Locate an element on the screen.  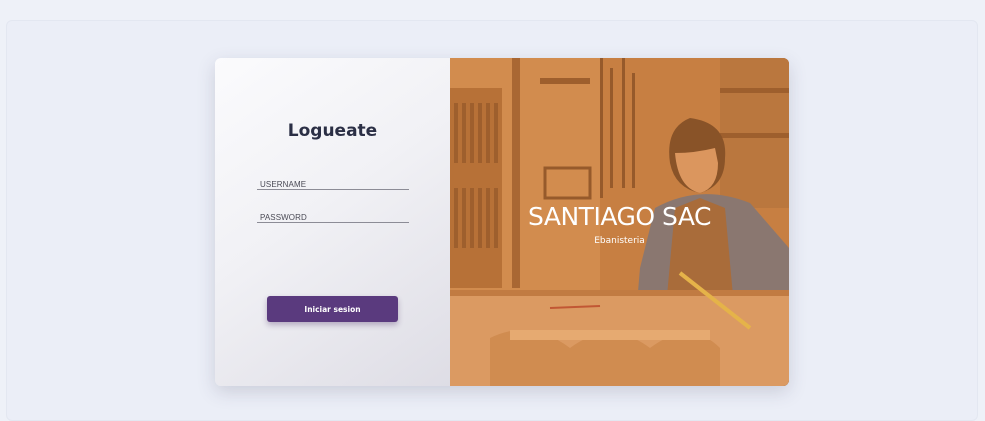
brand-title: SANTIAGO SAC is located at coordinates (619, 216).